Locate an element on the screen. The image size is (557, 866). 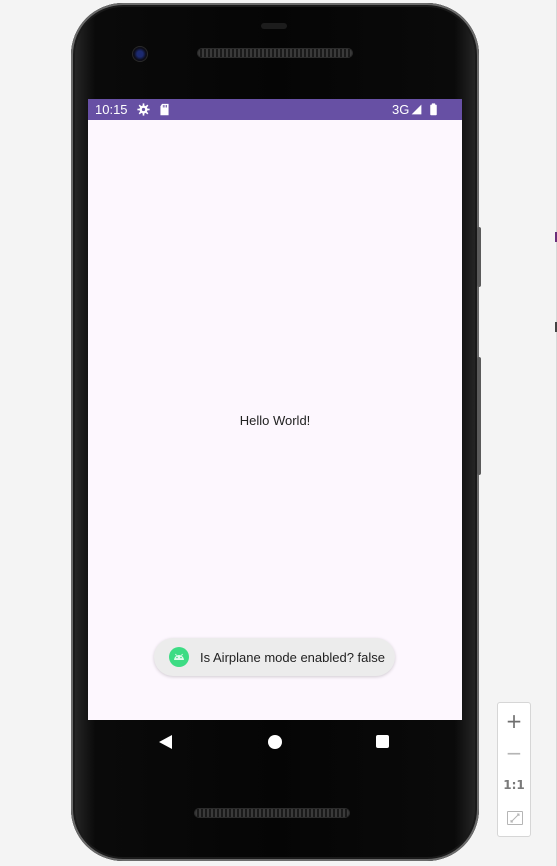
toast-message: Is Airplane mode enabled? false is located at coordinates (274, 657).